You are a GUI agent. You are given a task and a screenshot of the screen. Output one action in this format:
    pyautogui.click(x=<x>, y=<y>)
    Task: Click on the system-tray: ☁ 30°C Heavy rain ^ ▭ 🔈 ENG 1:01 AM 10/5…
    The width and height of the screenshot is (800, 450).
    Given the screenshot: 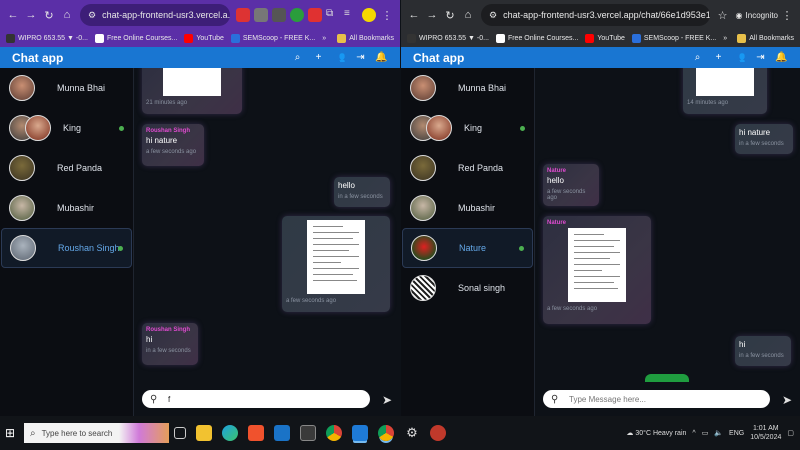 What is the action you would take?
    pyautogui.click(x=713, y=433)
    